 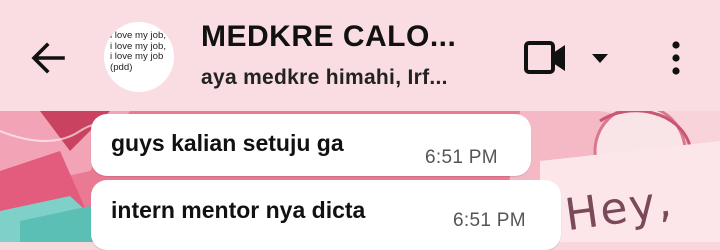 I want to click on message-text: intern mentor nya dicta, so click(x=238, y=210).